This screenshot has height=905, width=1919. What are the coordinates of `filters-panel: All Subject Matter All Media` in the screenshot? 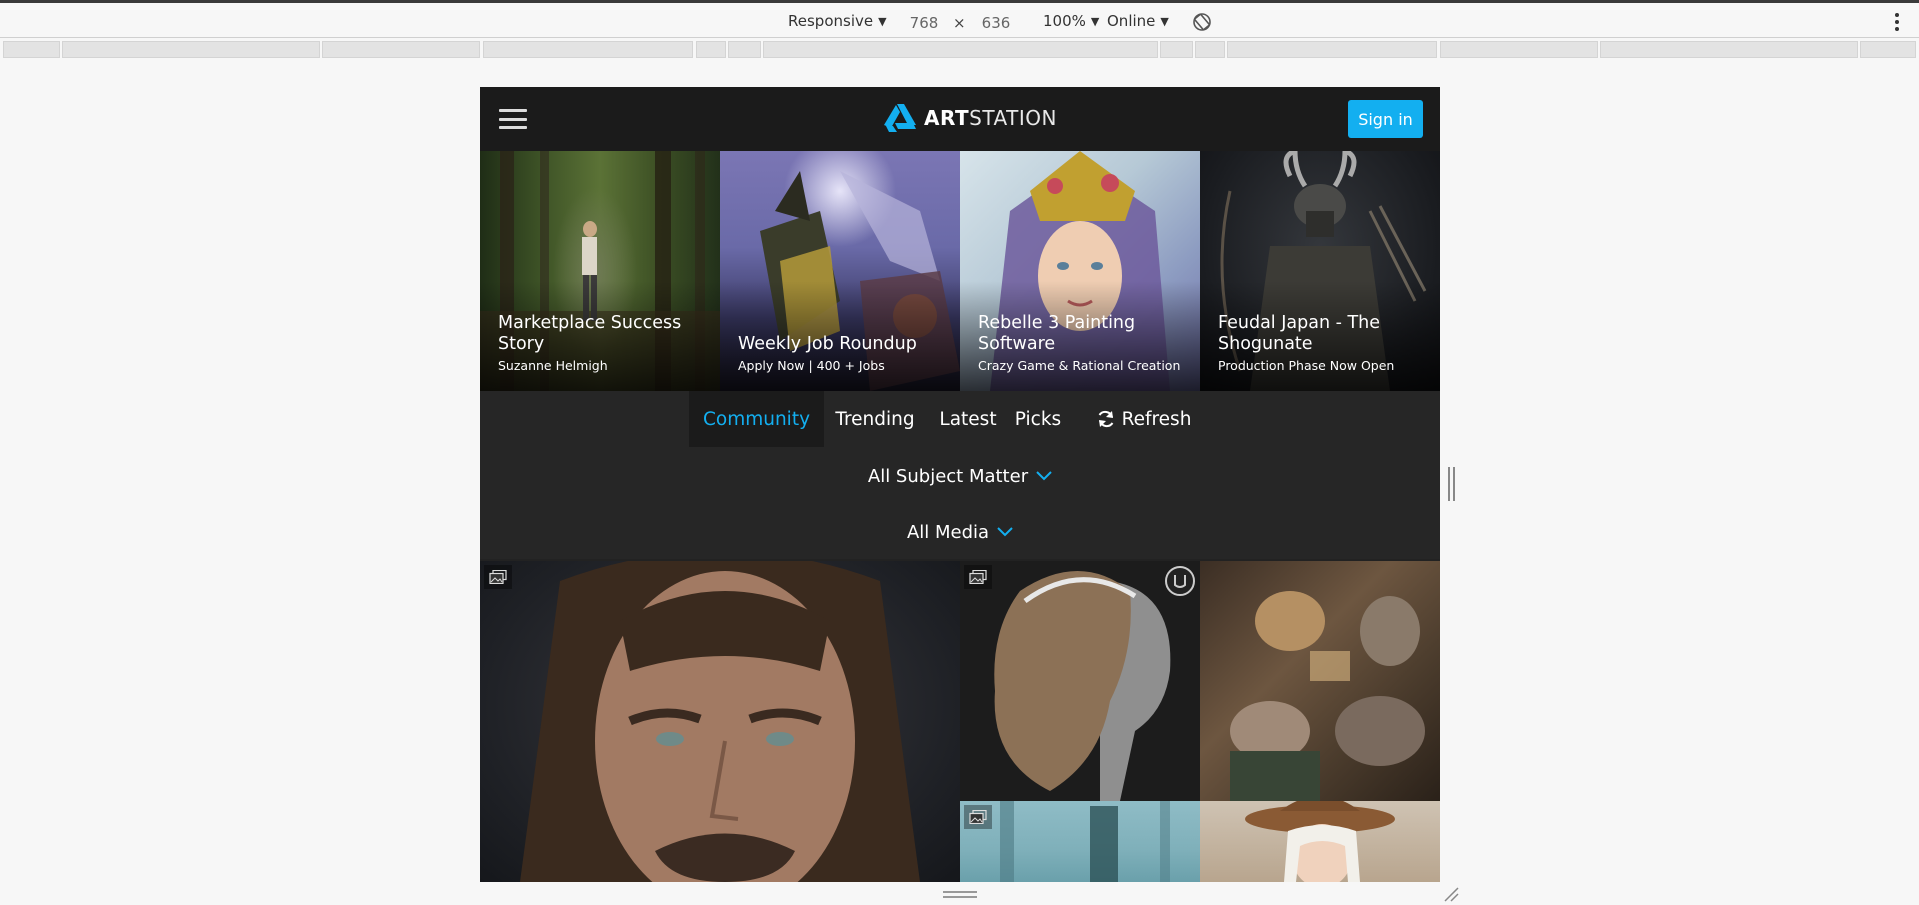 It's located at (960, 503).